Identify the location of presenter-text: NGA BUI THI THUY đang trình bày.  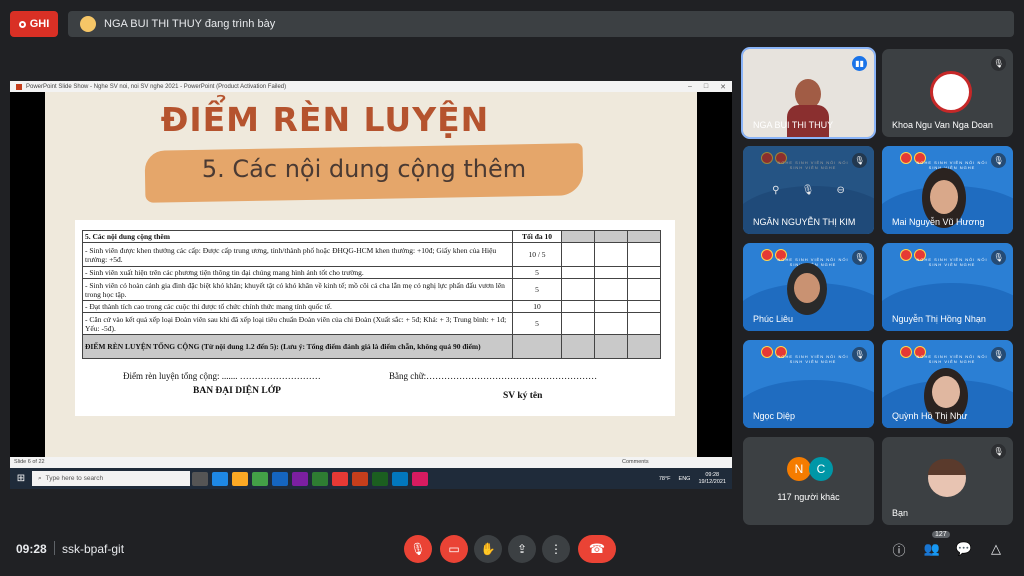
(190, 24).